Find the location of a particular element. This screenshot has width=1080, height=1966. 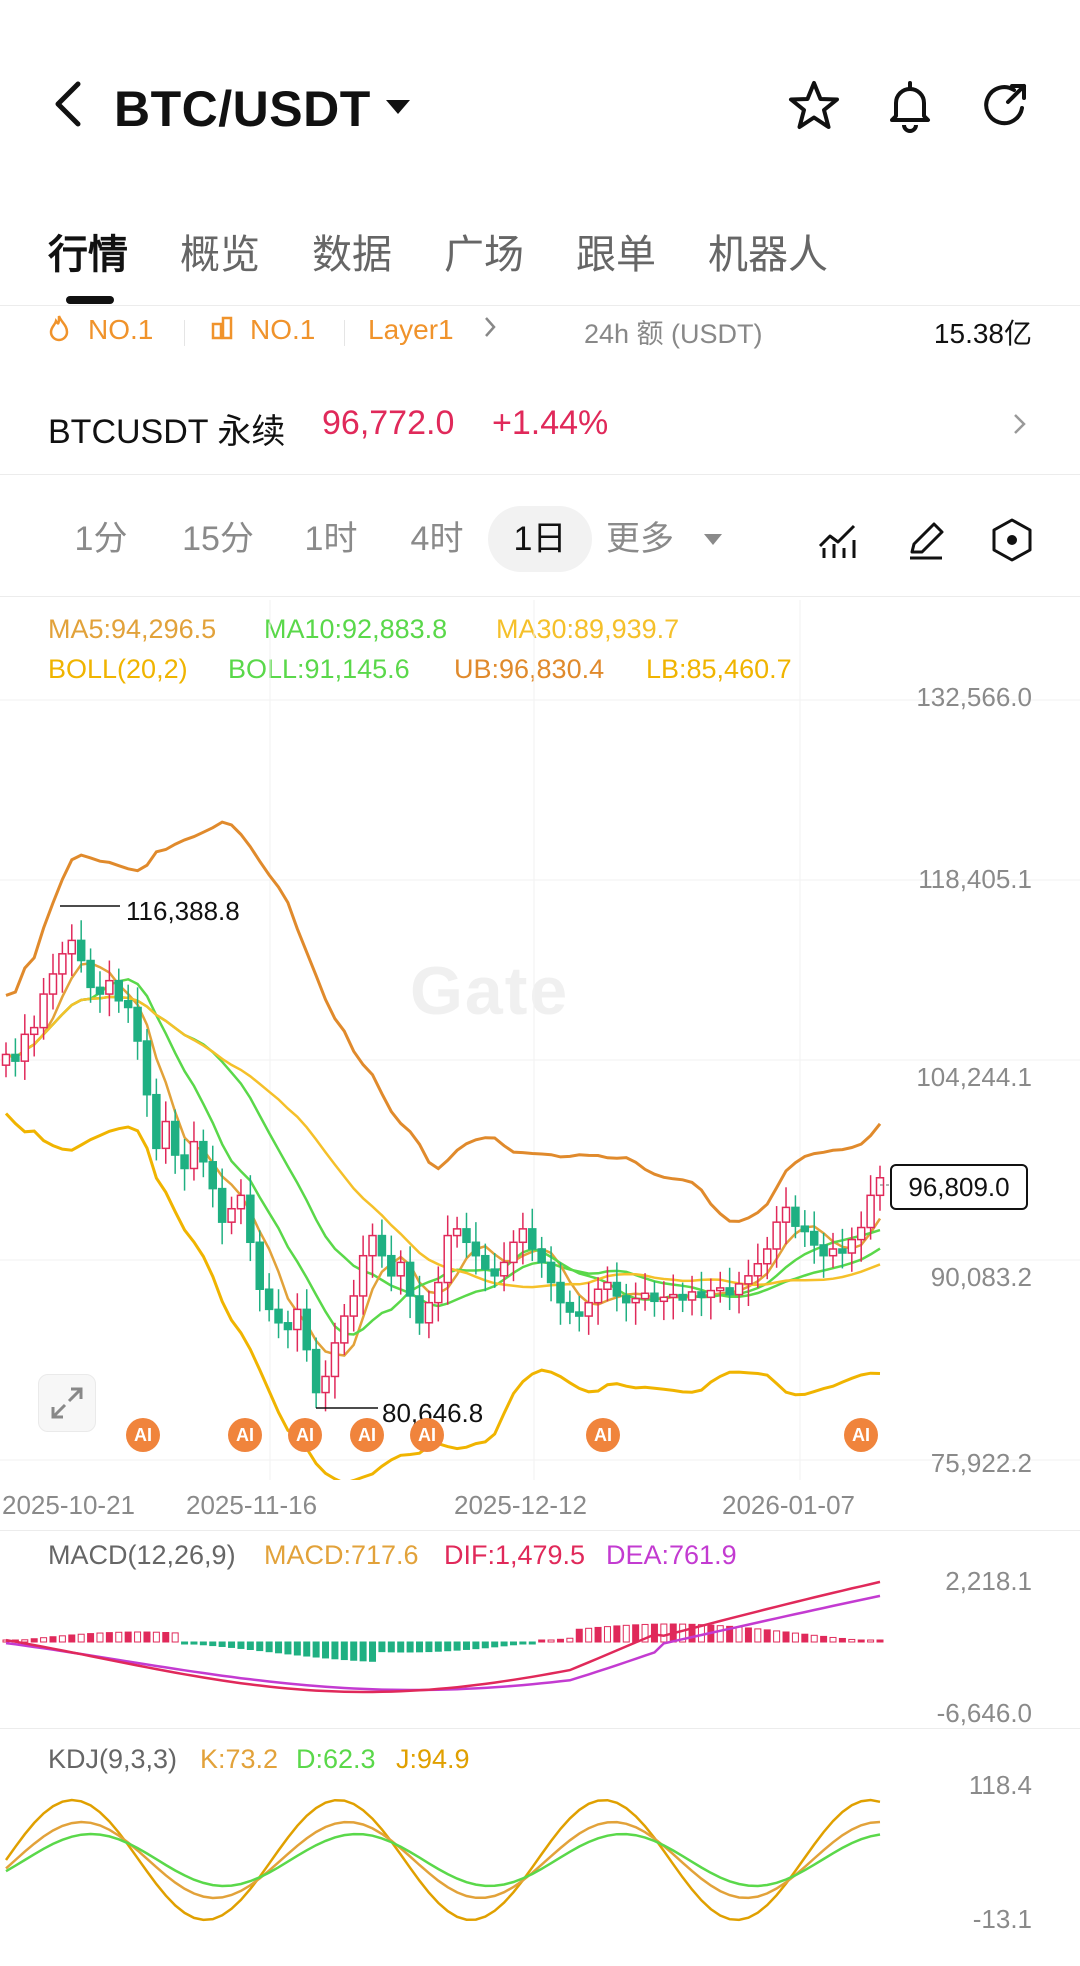

expand-chart-button is located at coordinates (67, 1403).